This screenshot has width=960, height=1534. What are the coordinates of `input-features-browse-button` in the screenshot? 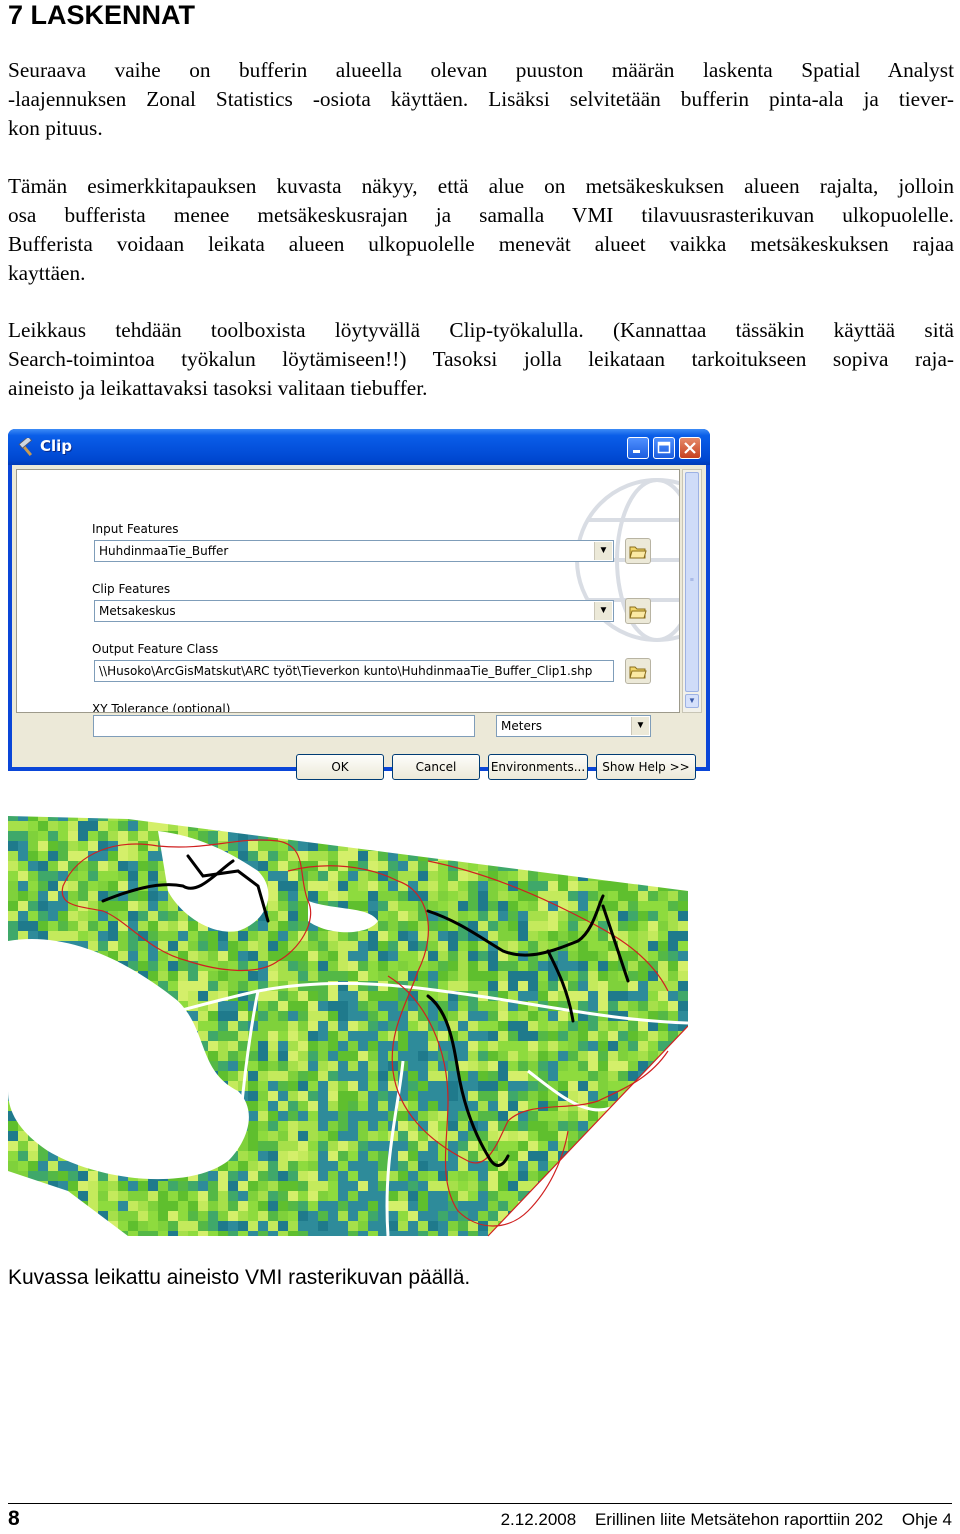 It's located at (638, 551).